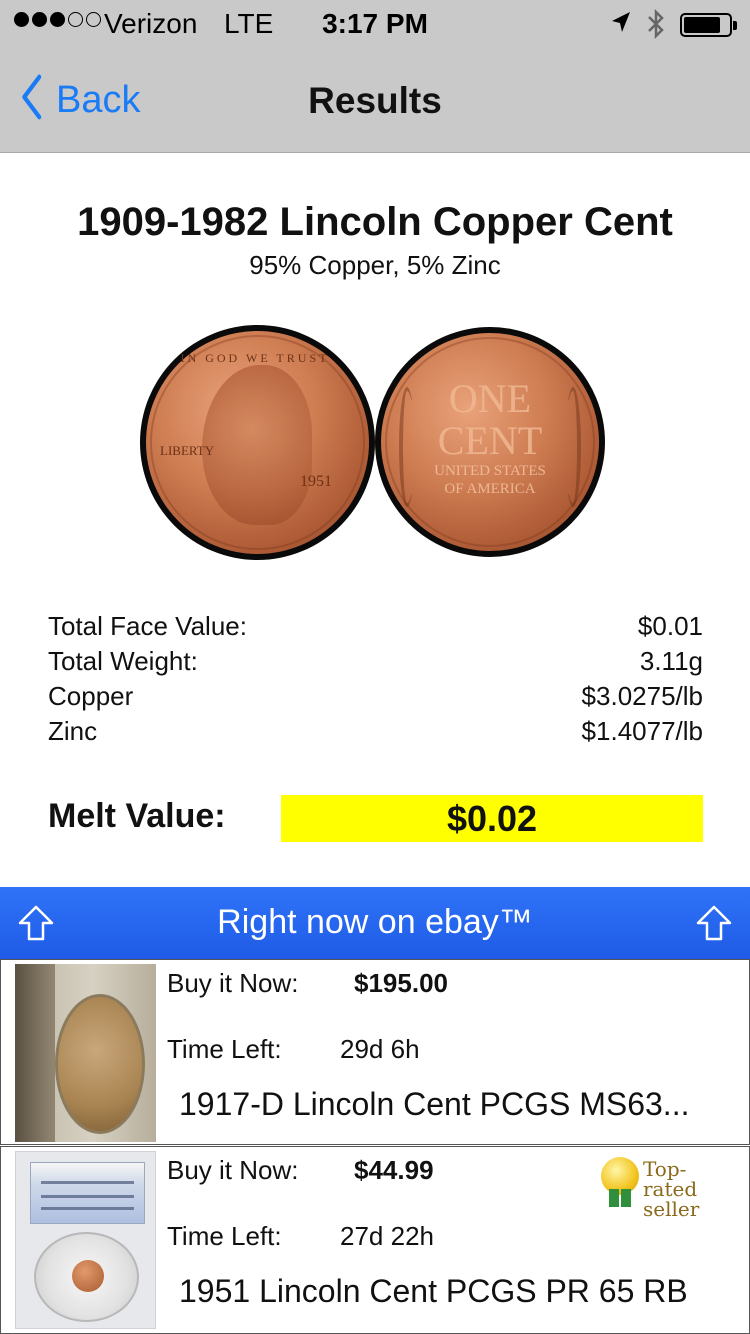 Image resolution: width=750 pixels, height=1334 pixels. Describe the element at coordinates (387, 1236) in the screenshot. I see `listing-time-left: 27d 22h` at that location.